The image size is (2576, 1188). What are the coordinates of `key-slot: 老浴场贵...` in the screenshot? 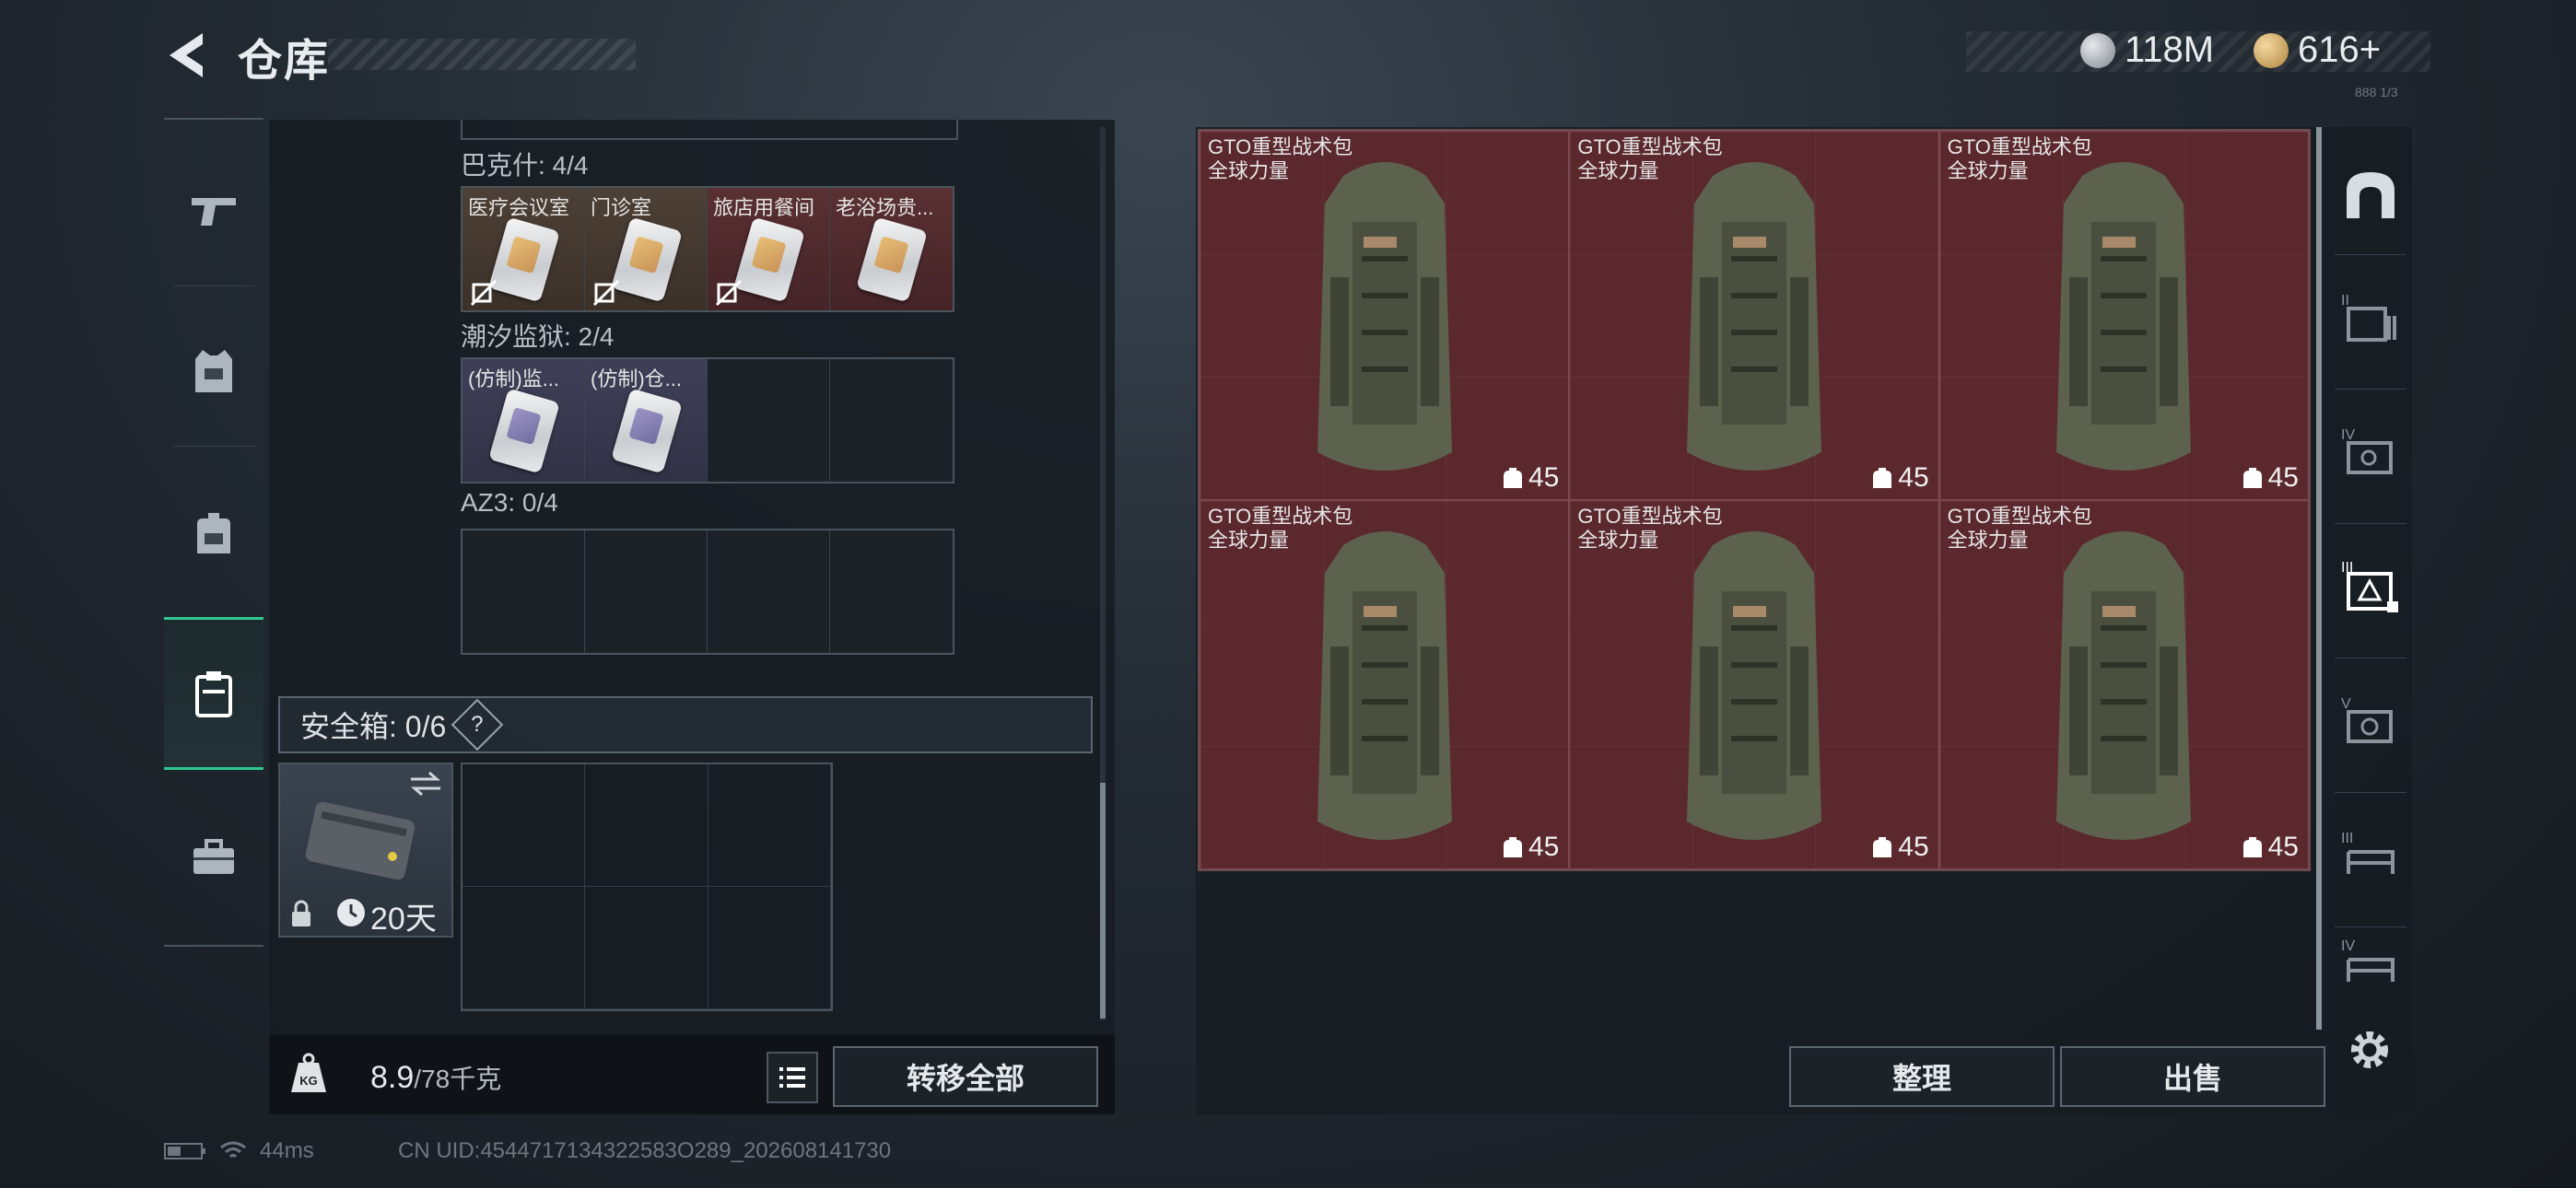 It's located at (891, 249).